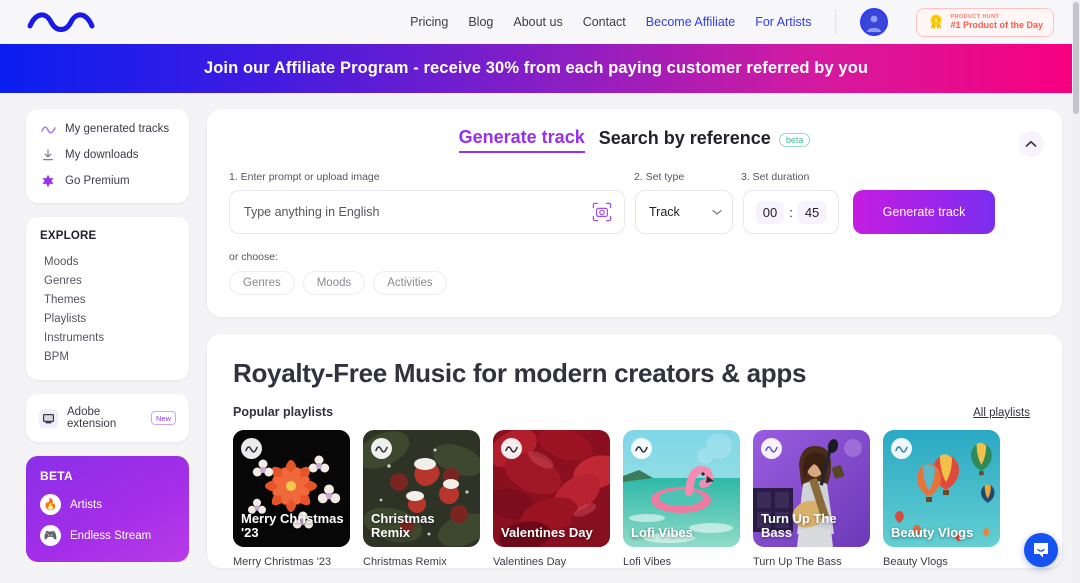 Image resolution: width=1080 pixels, height=583 pixels. I want to click on sidebar-item-label: Artists, so click(86, 504).